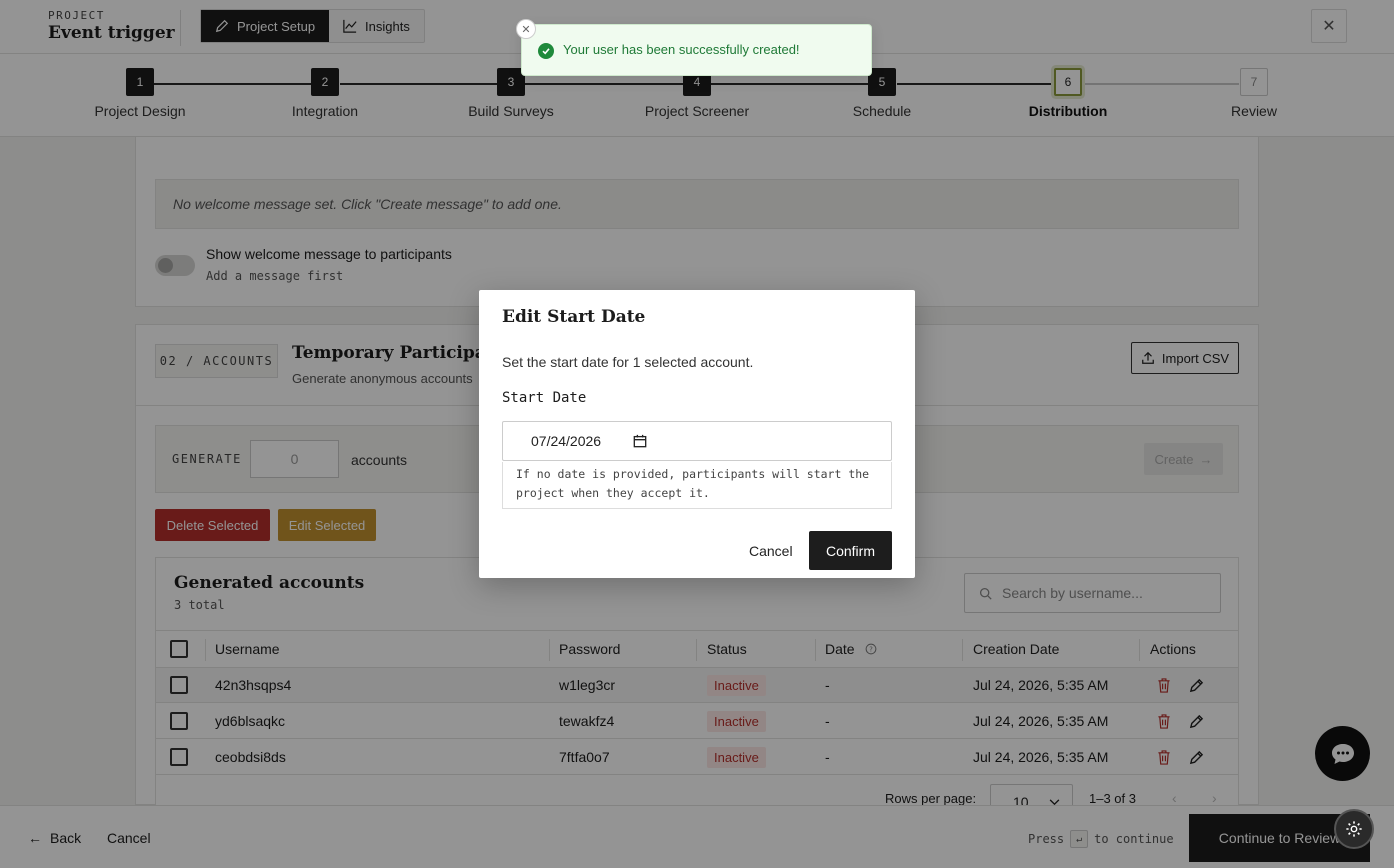 The height and width of the screenshot is (868, 1394). Describe the element at coordinates (544, 398) in the screenshot. I see `start-date-label: Start Date` at that location.